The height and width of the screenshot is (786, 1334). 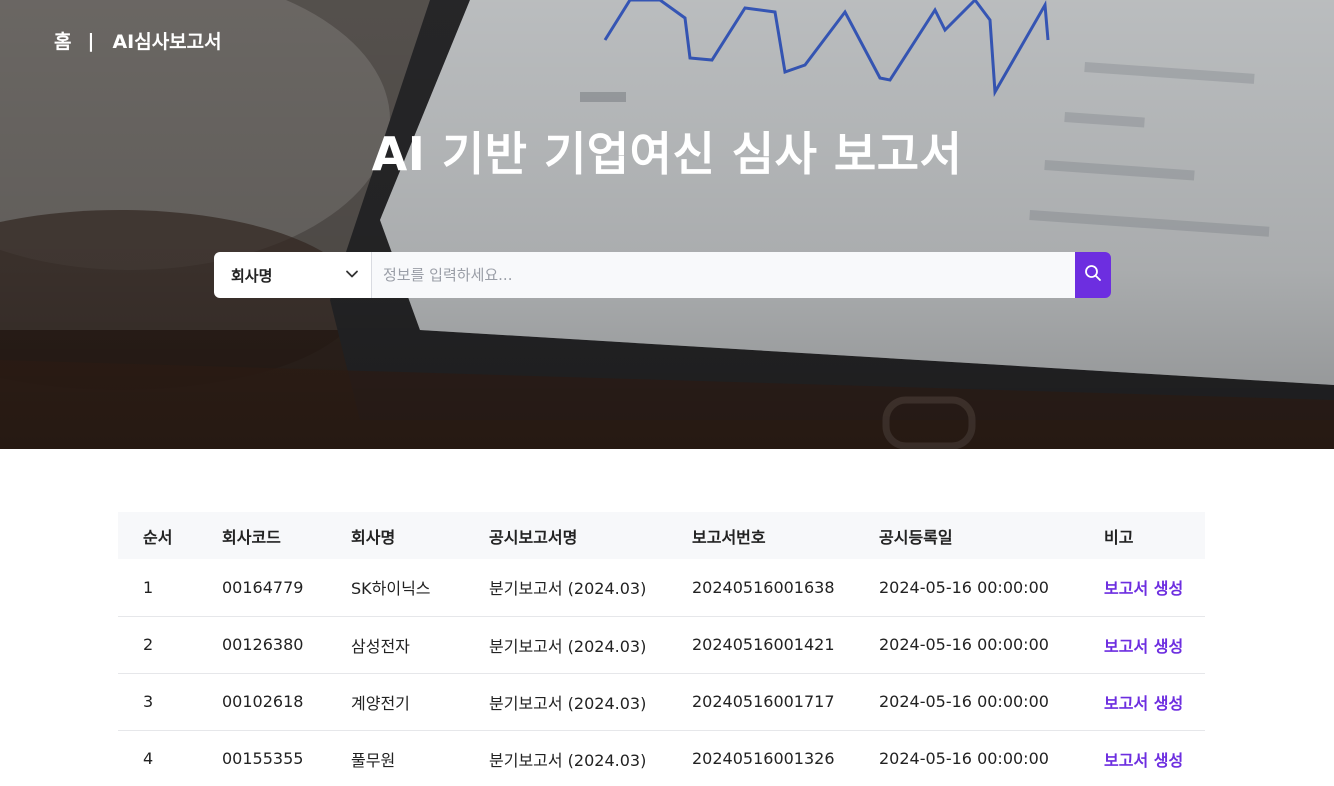 What do you see at coordinates (1119, 537) in the screenshot?
I see `header-remarks: 비고` at bounding box center [1119, 537].